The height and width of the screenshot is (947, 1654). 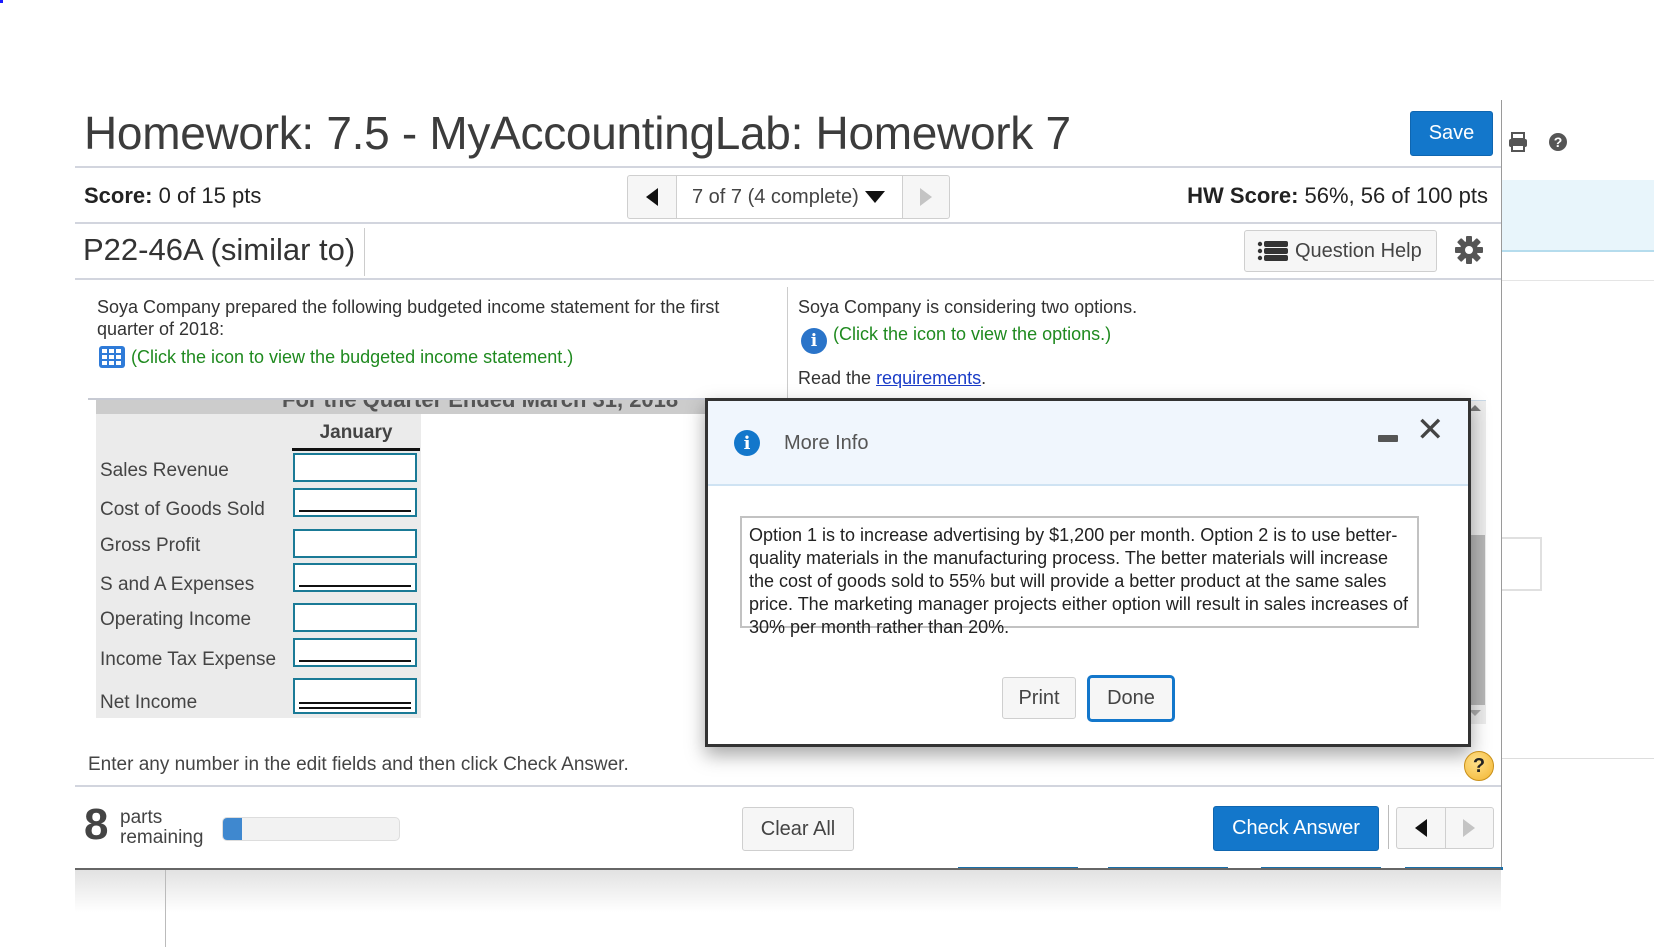 I want to click on row-label: Operating Income, so click(x=176, y=619).